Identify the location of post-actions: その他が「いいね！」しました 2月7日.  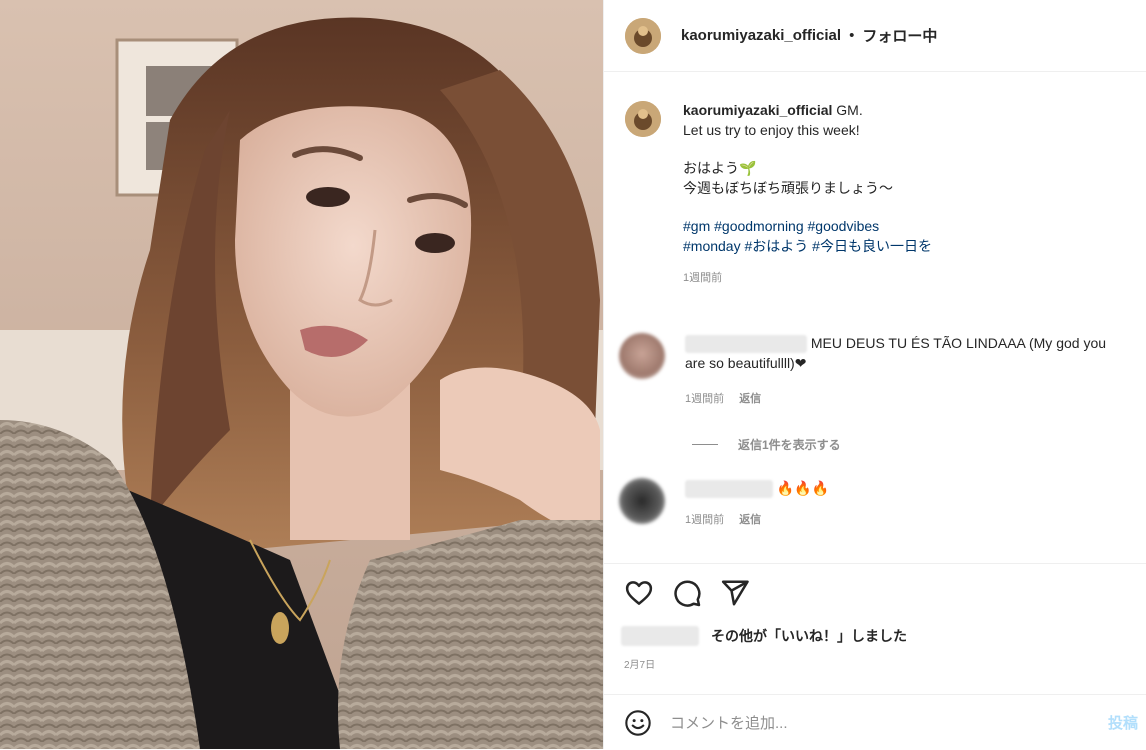
(875, 617).